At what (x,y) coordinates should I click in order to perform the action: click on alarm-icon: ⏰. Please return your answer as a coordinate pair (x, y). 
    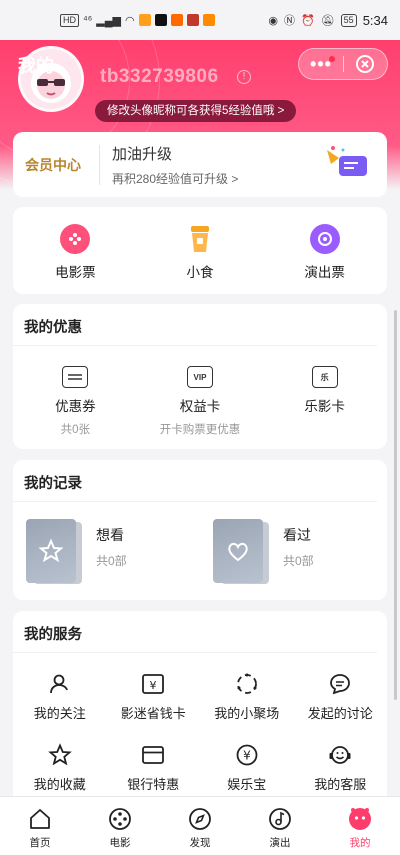
    Looking at the image, I should click on (308, 20).